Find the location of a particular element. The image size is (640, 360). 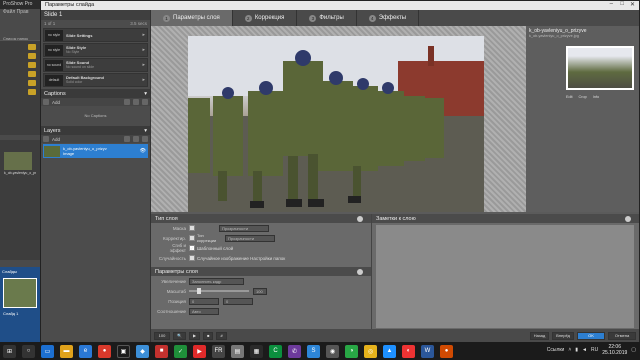

slide-option-row: no style Slide Style No Style ▸ is located at coordinates (95, 50).